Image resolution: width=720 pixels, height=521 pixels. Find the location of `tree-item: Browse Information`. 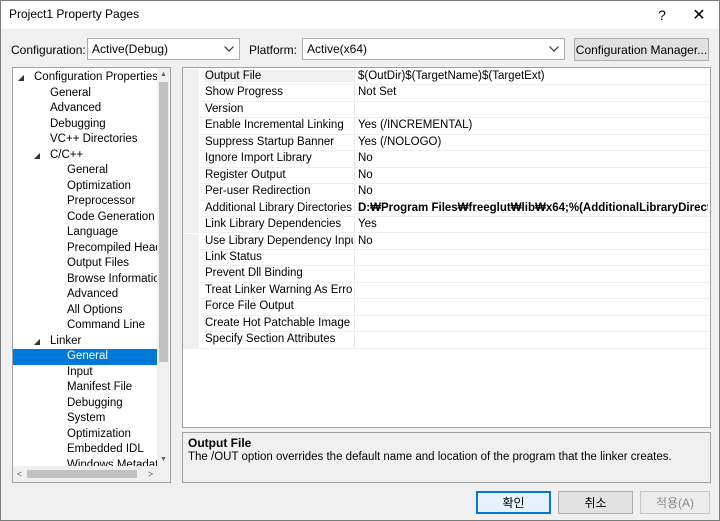

tree-item: Browse Information is located at coordinates (85, 280).